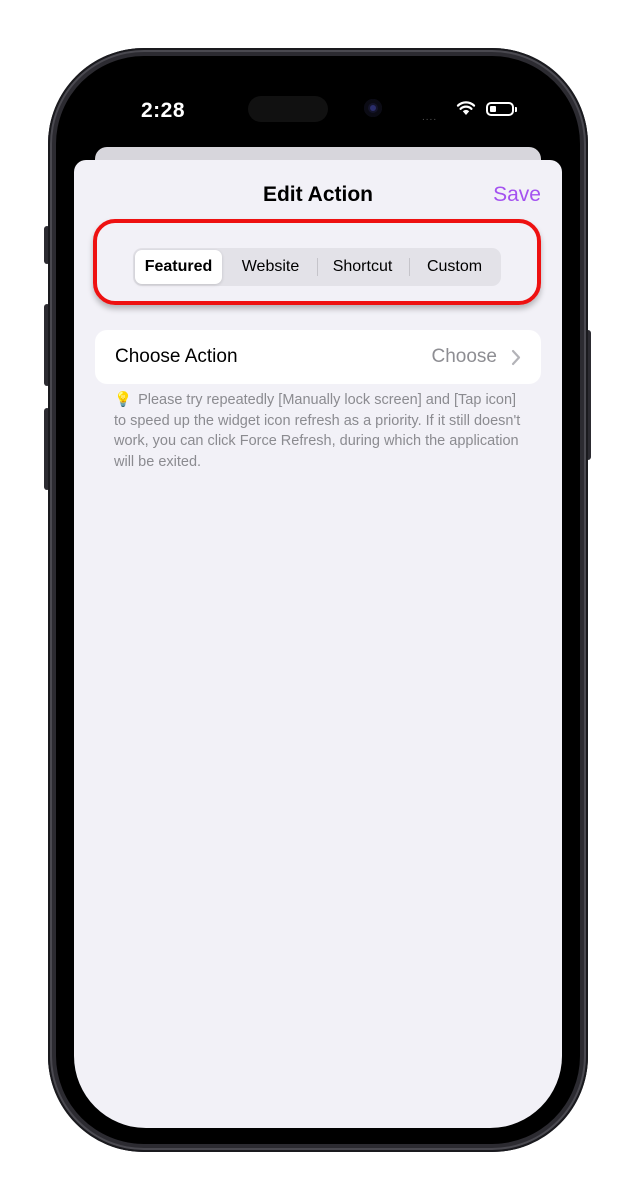 The image size is (635, 1200). What do you see at coordinates (466, 108) in the screenshot?
I see `wifi-icon` at bounding box center [466, 108].